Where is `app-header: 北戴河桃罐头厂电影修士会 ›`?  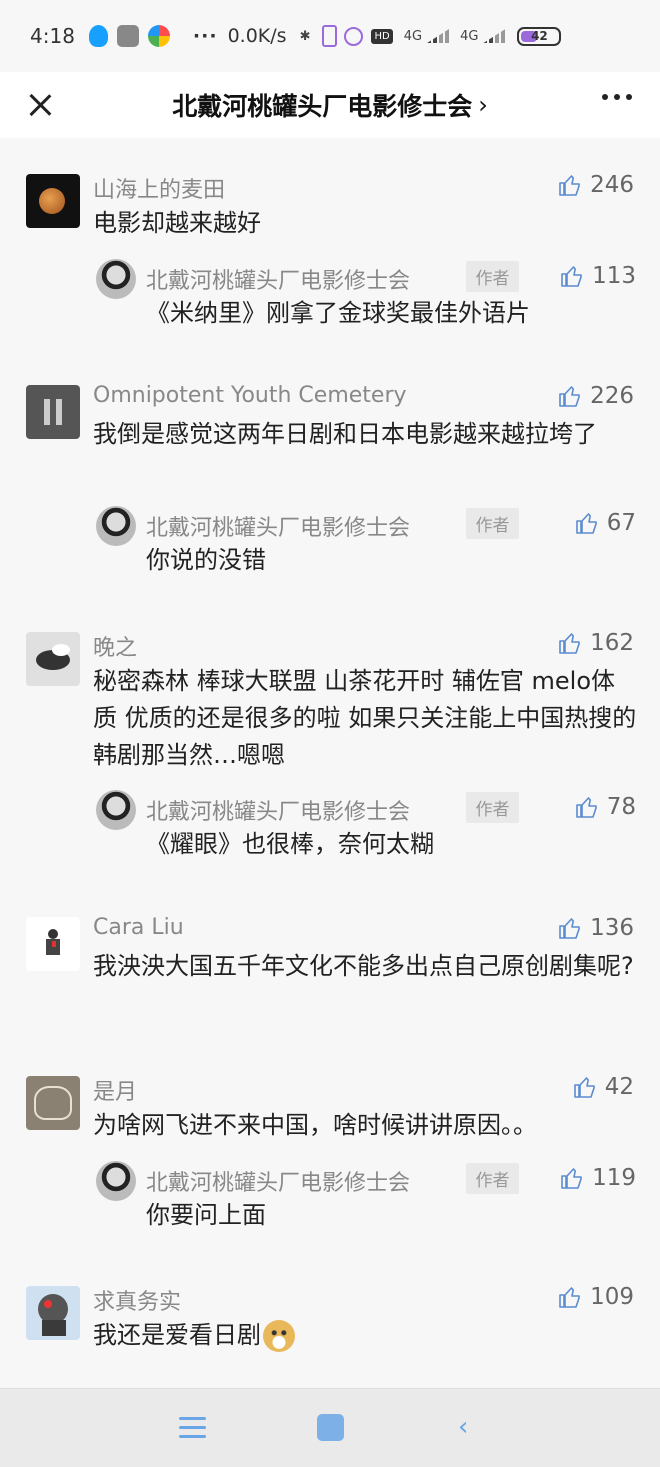
app-header: 北戴河桃罐头厂电影修士会 › is located at coordinates (330, 105).